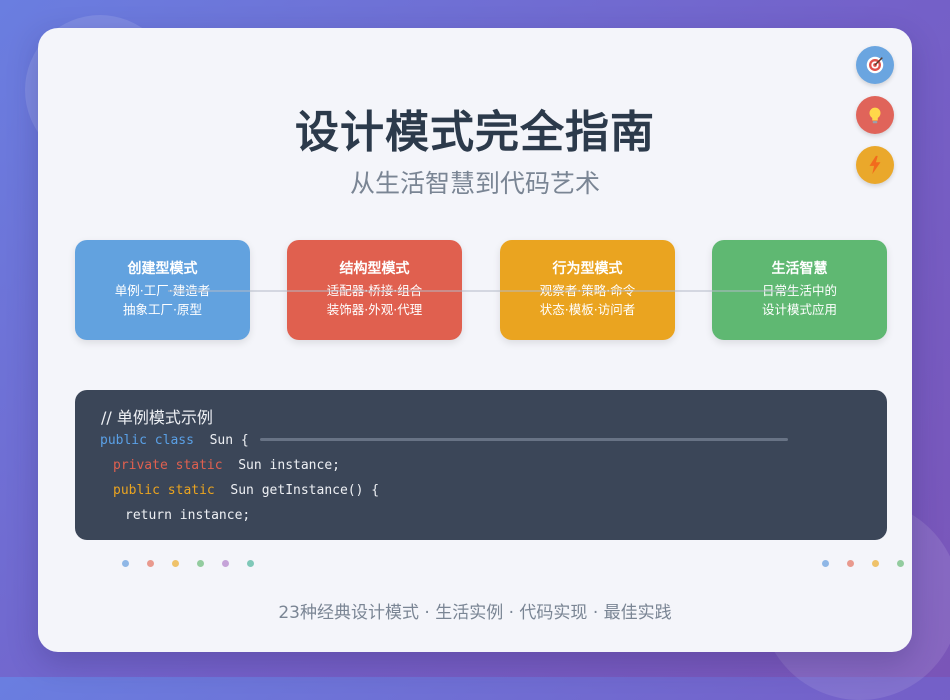 The image size is (950, 700). I want to click on code-keyword: public class, so click(147, 440).